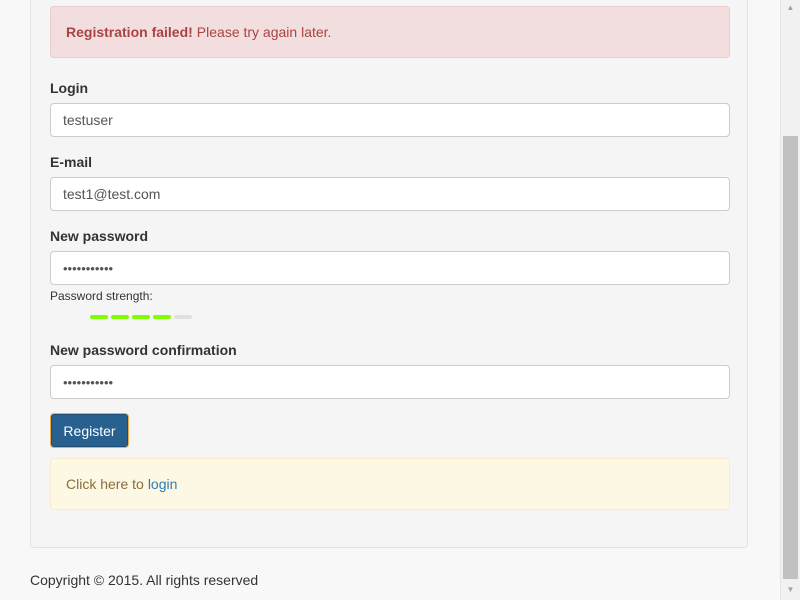 This screenshot has width=800, height=600. Describe the element at coordinates (390, 484) in the screenshot. I see `login-alert: Click here to login` at that location.